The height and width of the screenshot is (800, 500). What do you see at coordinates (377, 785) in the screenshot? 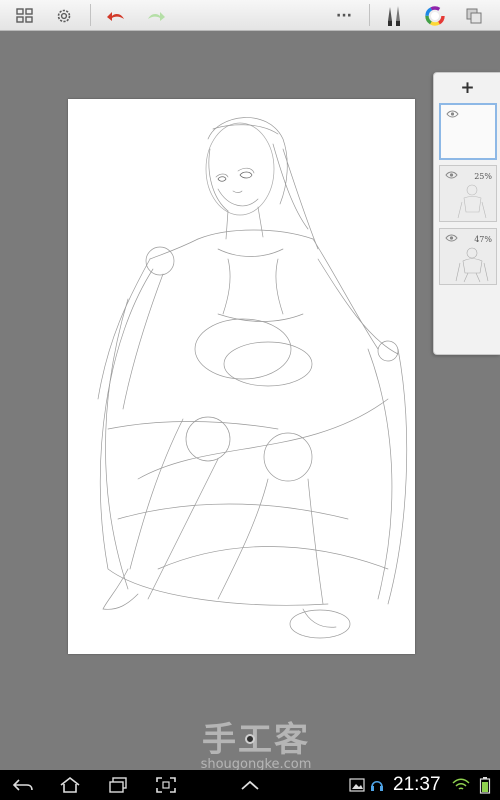
I see `headset-notification-icon` at bounding box center [377, 785].